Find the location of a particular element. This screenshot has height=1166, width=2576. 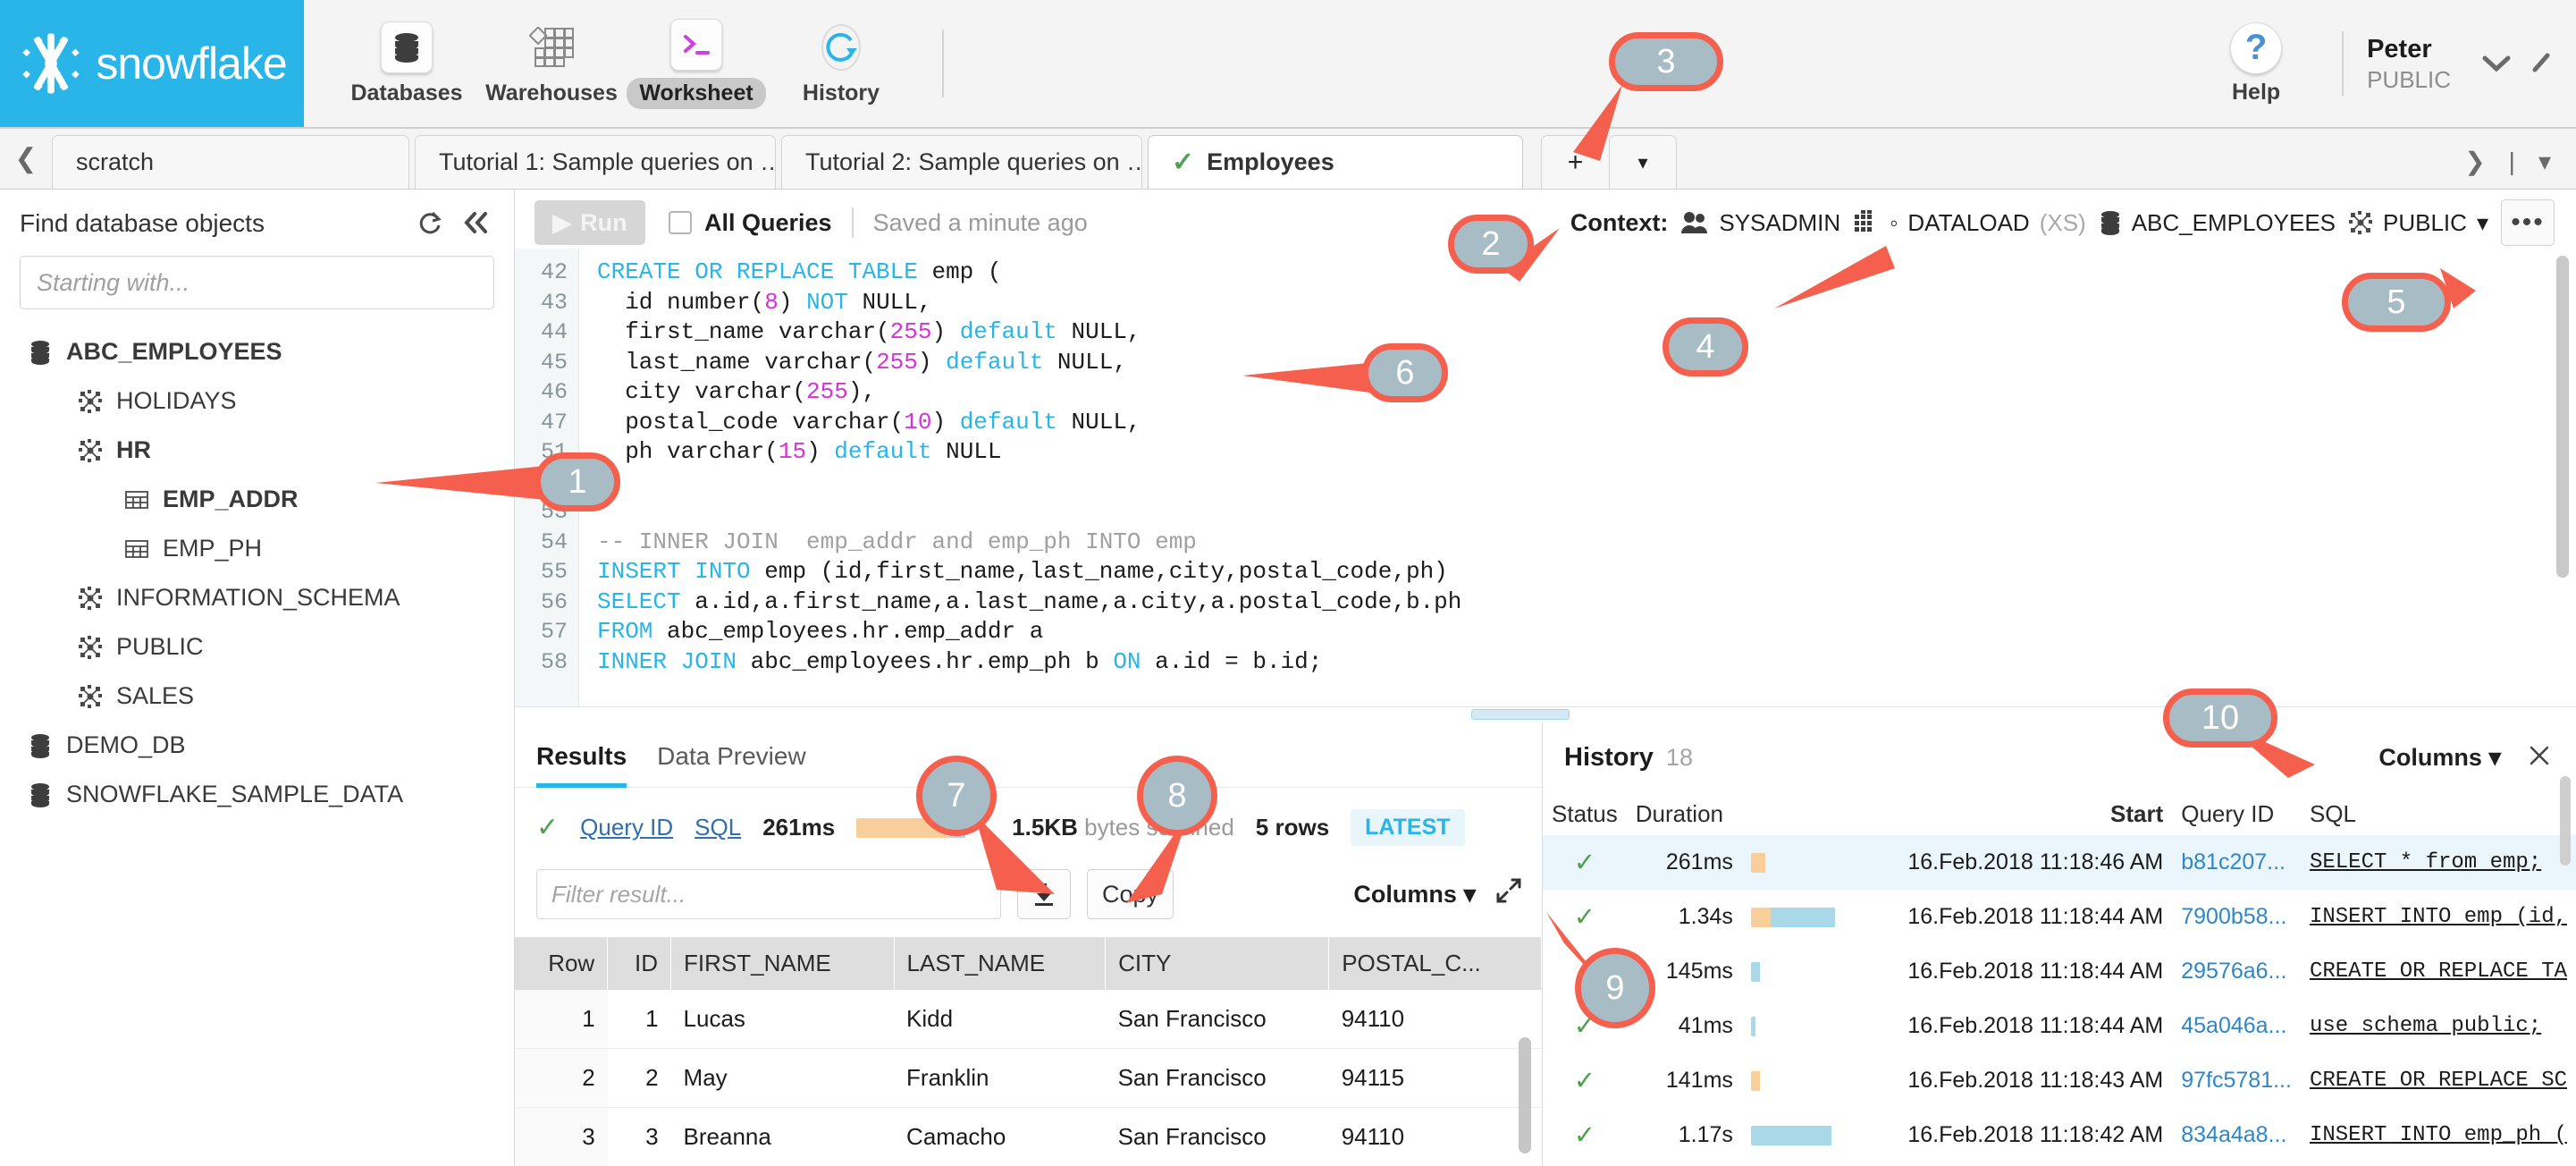

callout-10: 10 is located at coordinates (2220, 718).